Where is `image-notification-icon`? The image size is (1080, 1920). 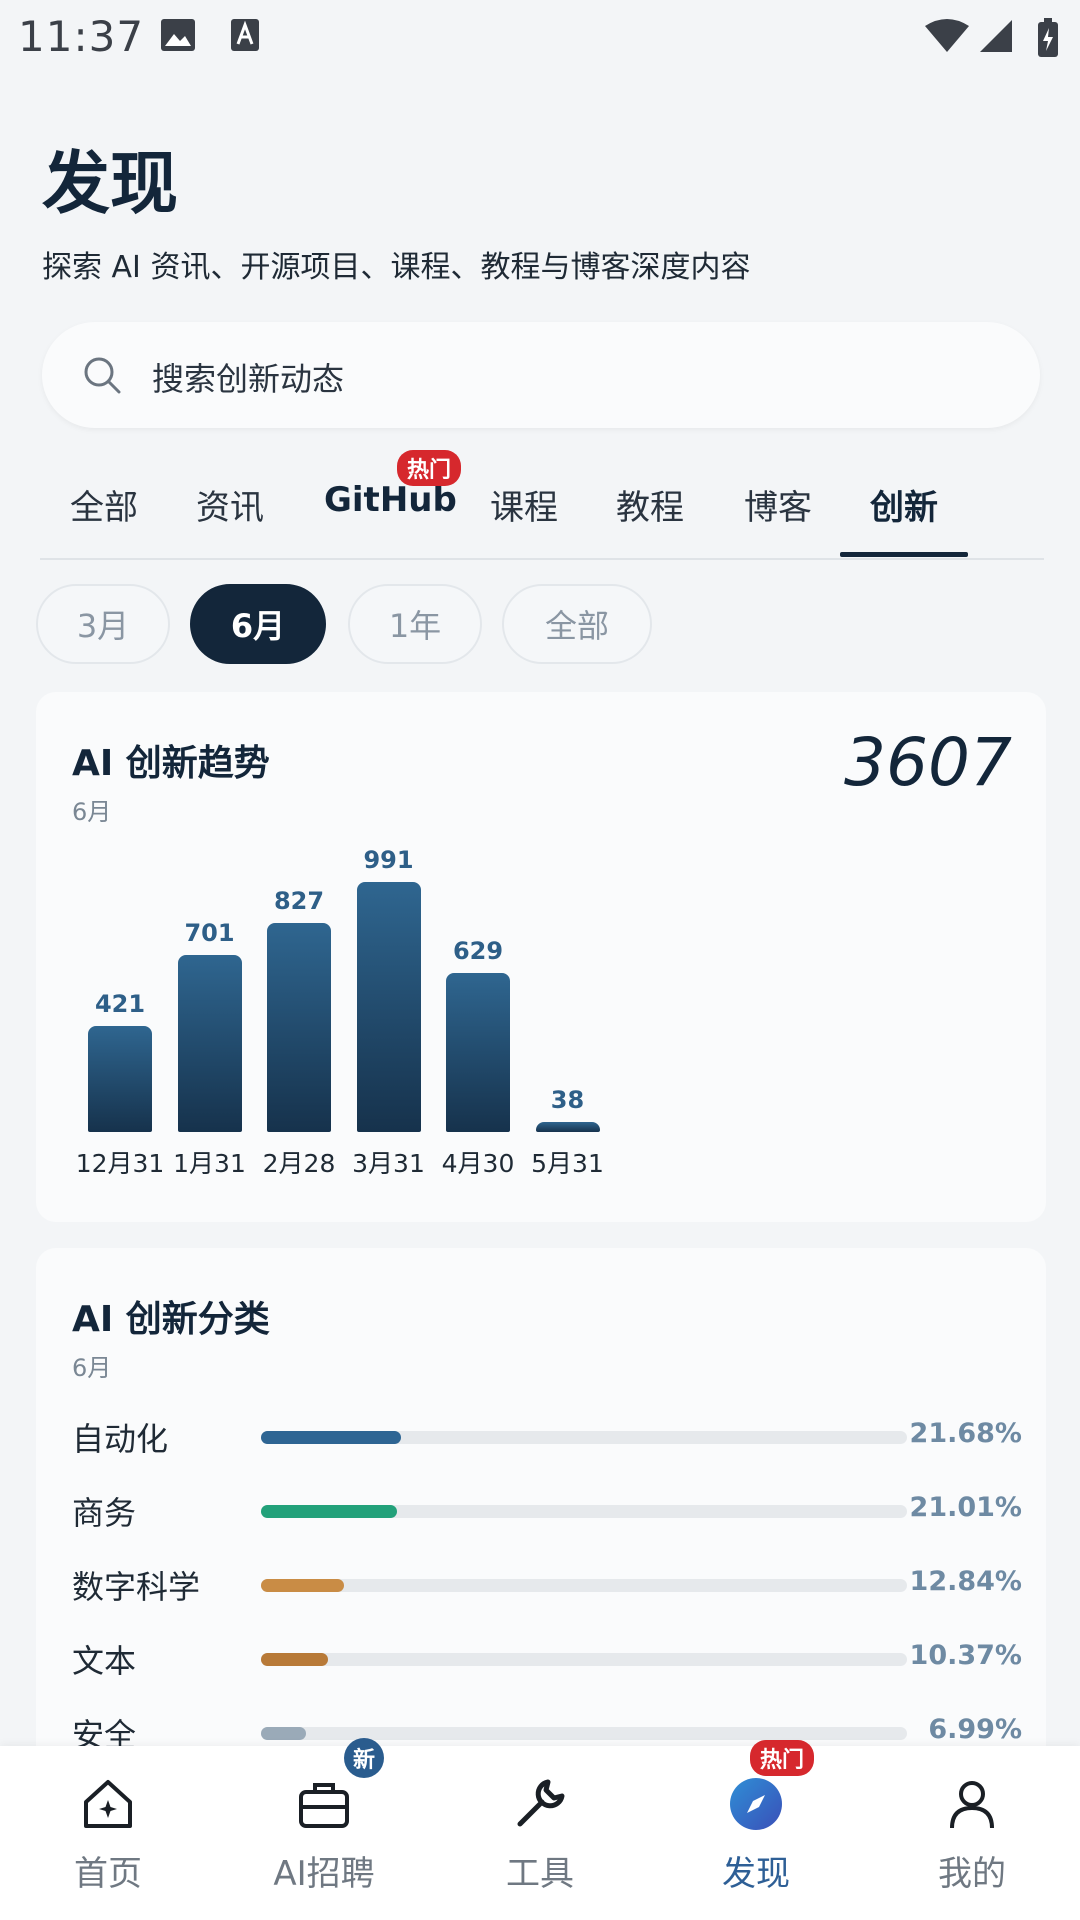
image-notification-icon is located at coordinates (178, 35).